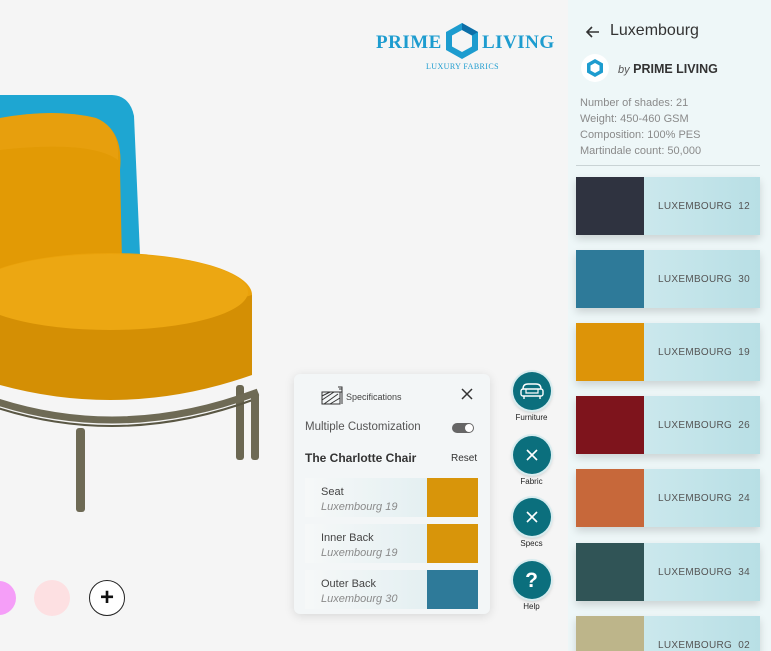 This screenshot has width=771, height=651. Describe the element at coordinates (654, 30) in the screenshot. I see `collection-title: Luxembourg` at that location.